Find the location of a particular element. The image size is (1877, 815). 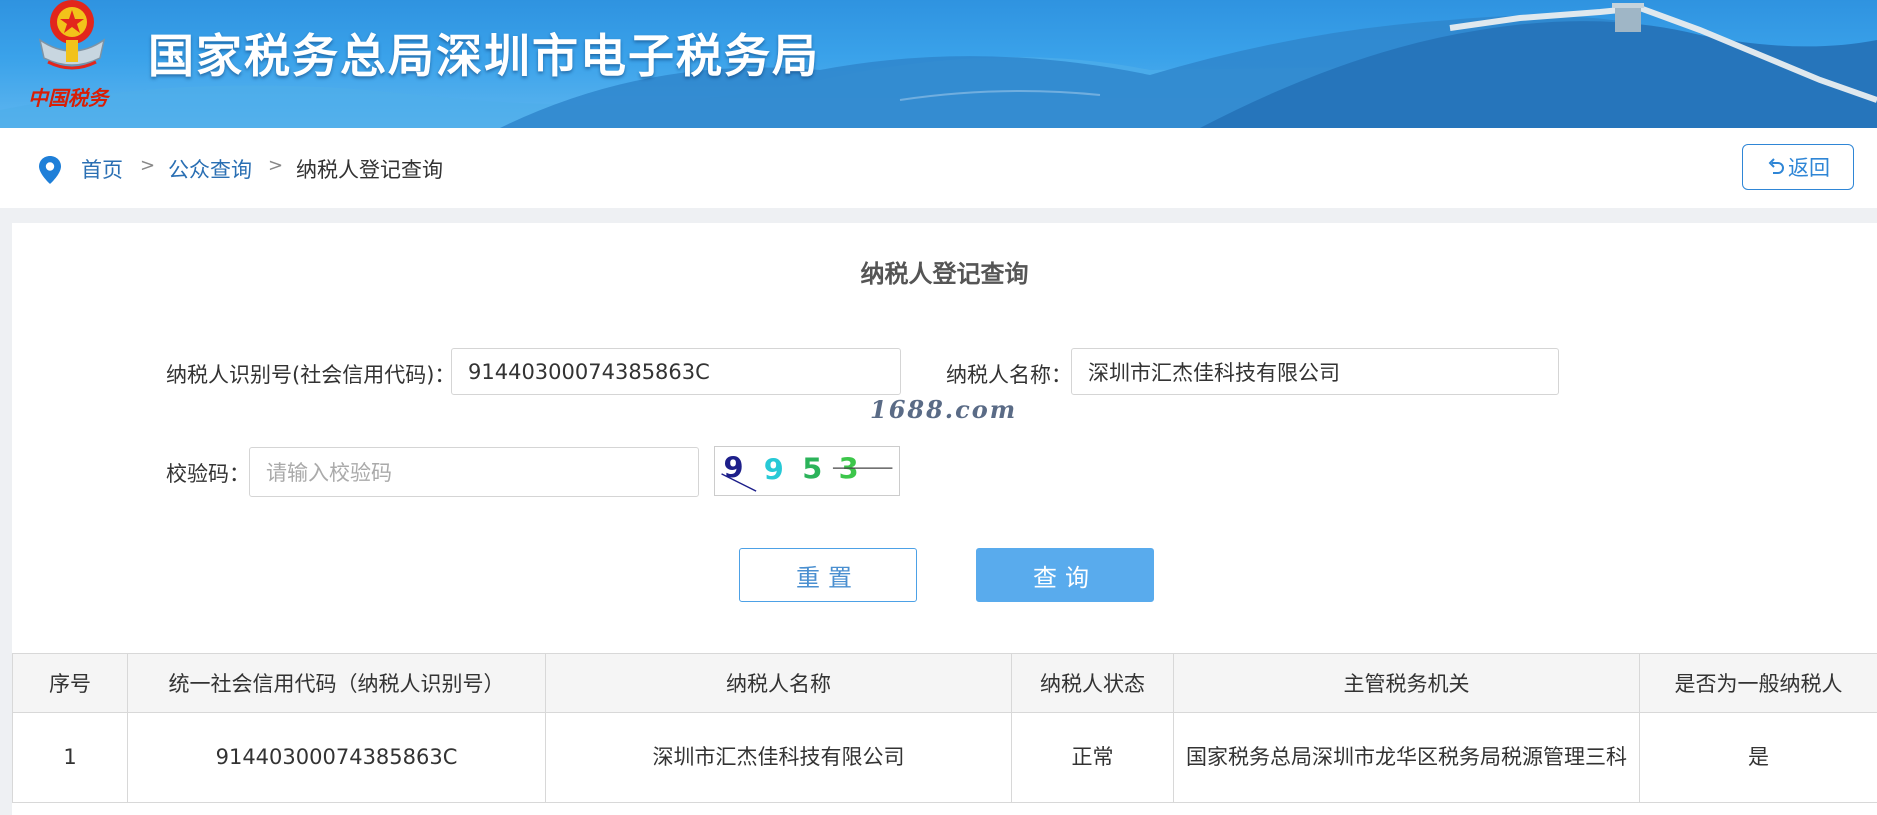

taxpayer-name-value: 深圳市汇杰佳科技有限公司 is located at coordinates (1214, 372).